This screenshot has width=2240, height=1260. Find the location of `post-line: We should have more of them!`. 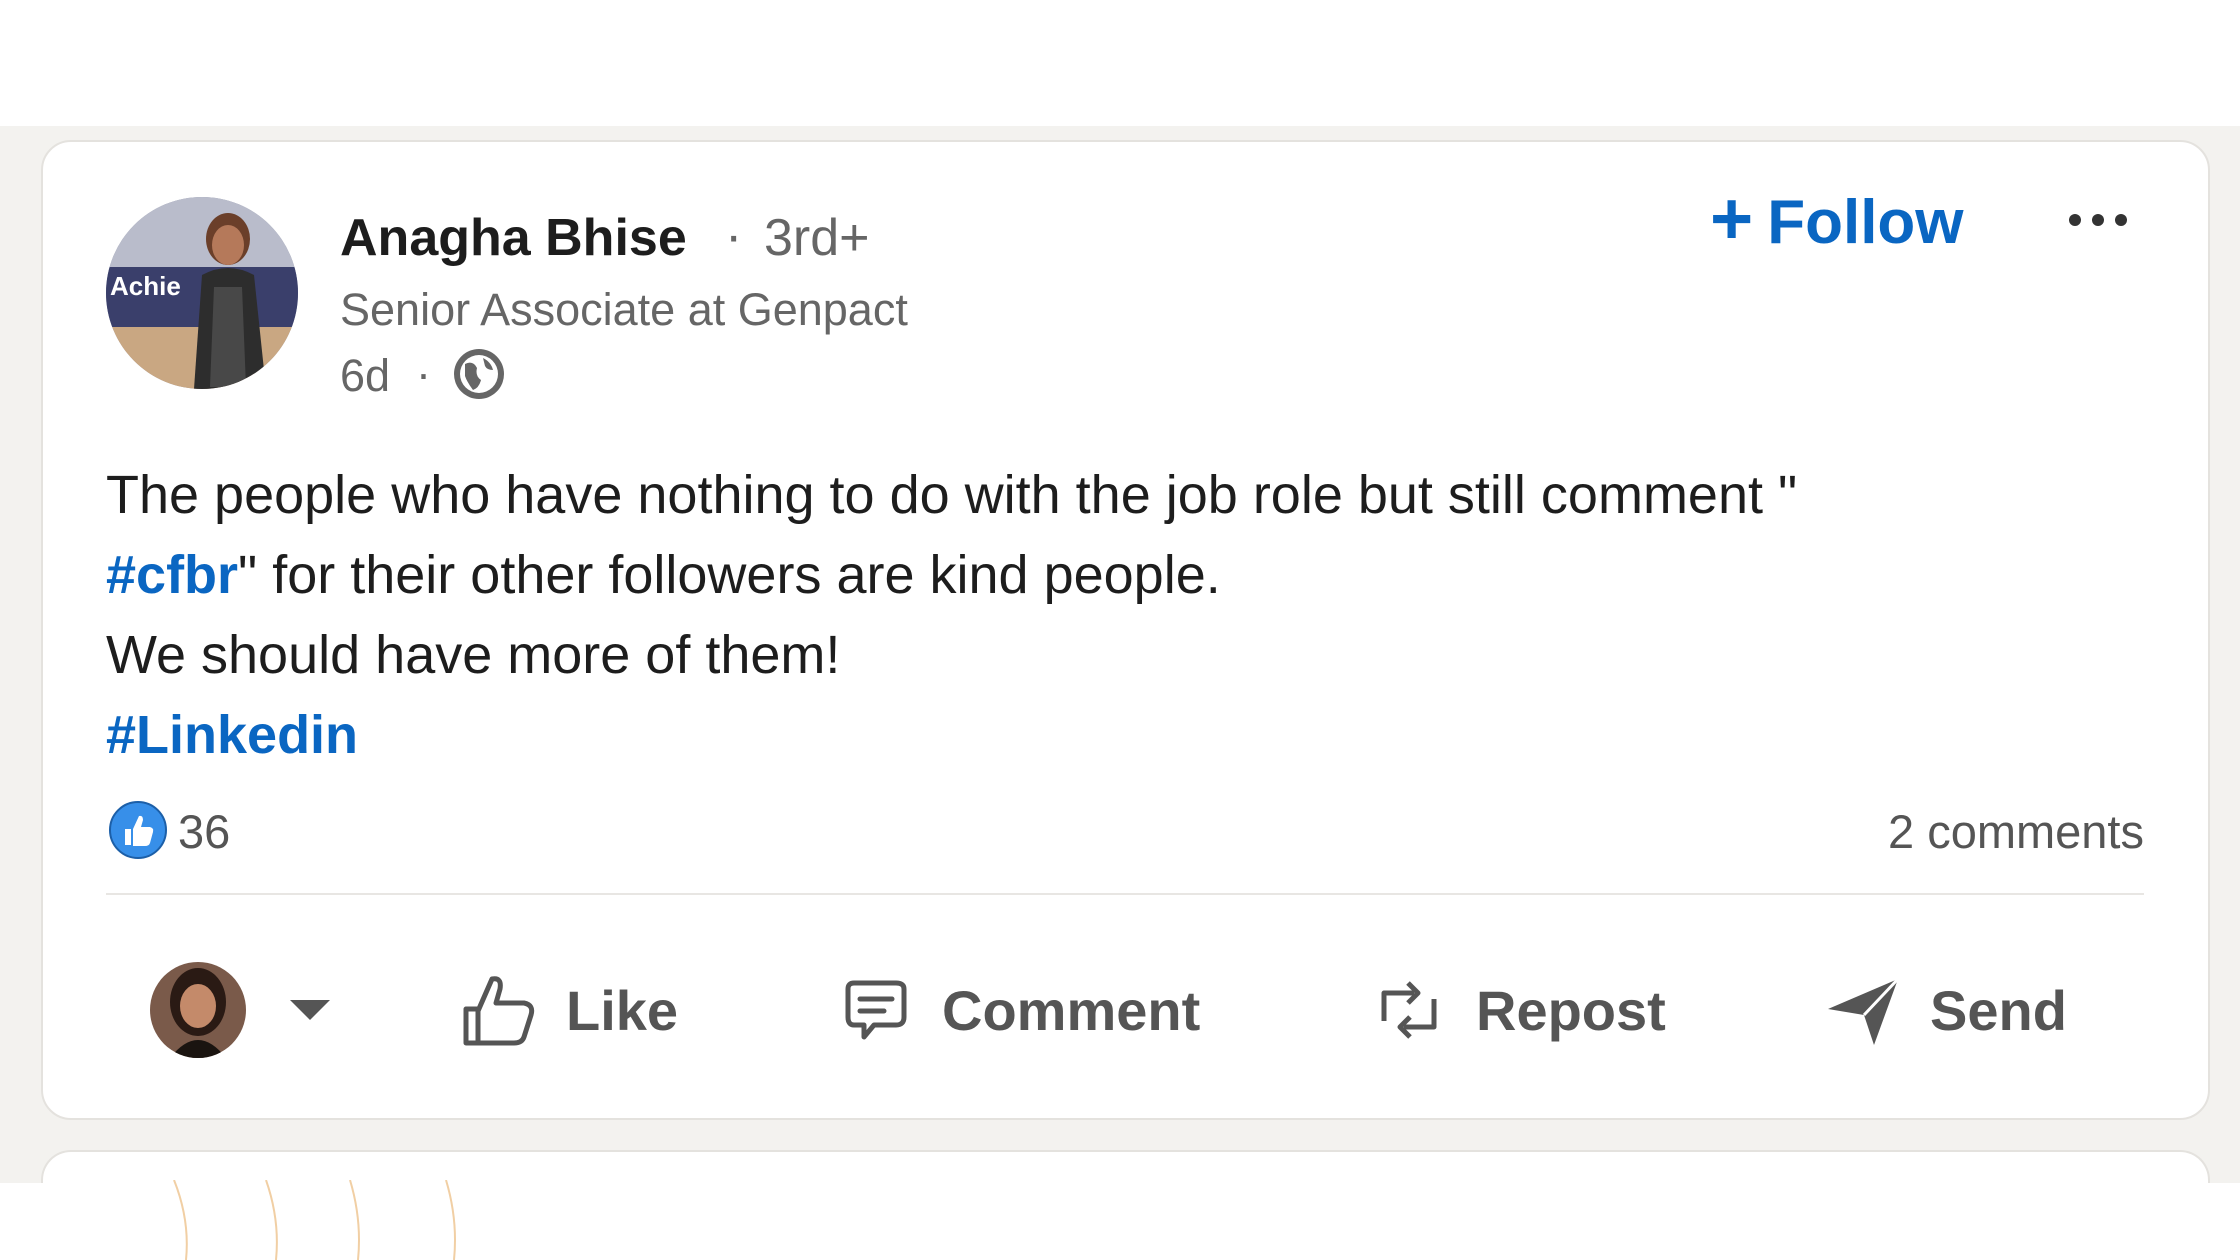

post-line: We should have more of them! is located at coordinates (473, 655).